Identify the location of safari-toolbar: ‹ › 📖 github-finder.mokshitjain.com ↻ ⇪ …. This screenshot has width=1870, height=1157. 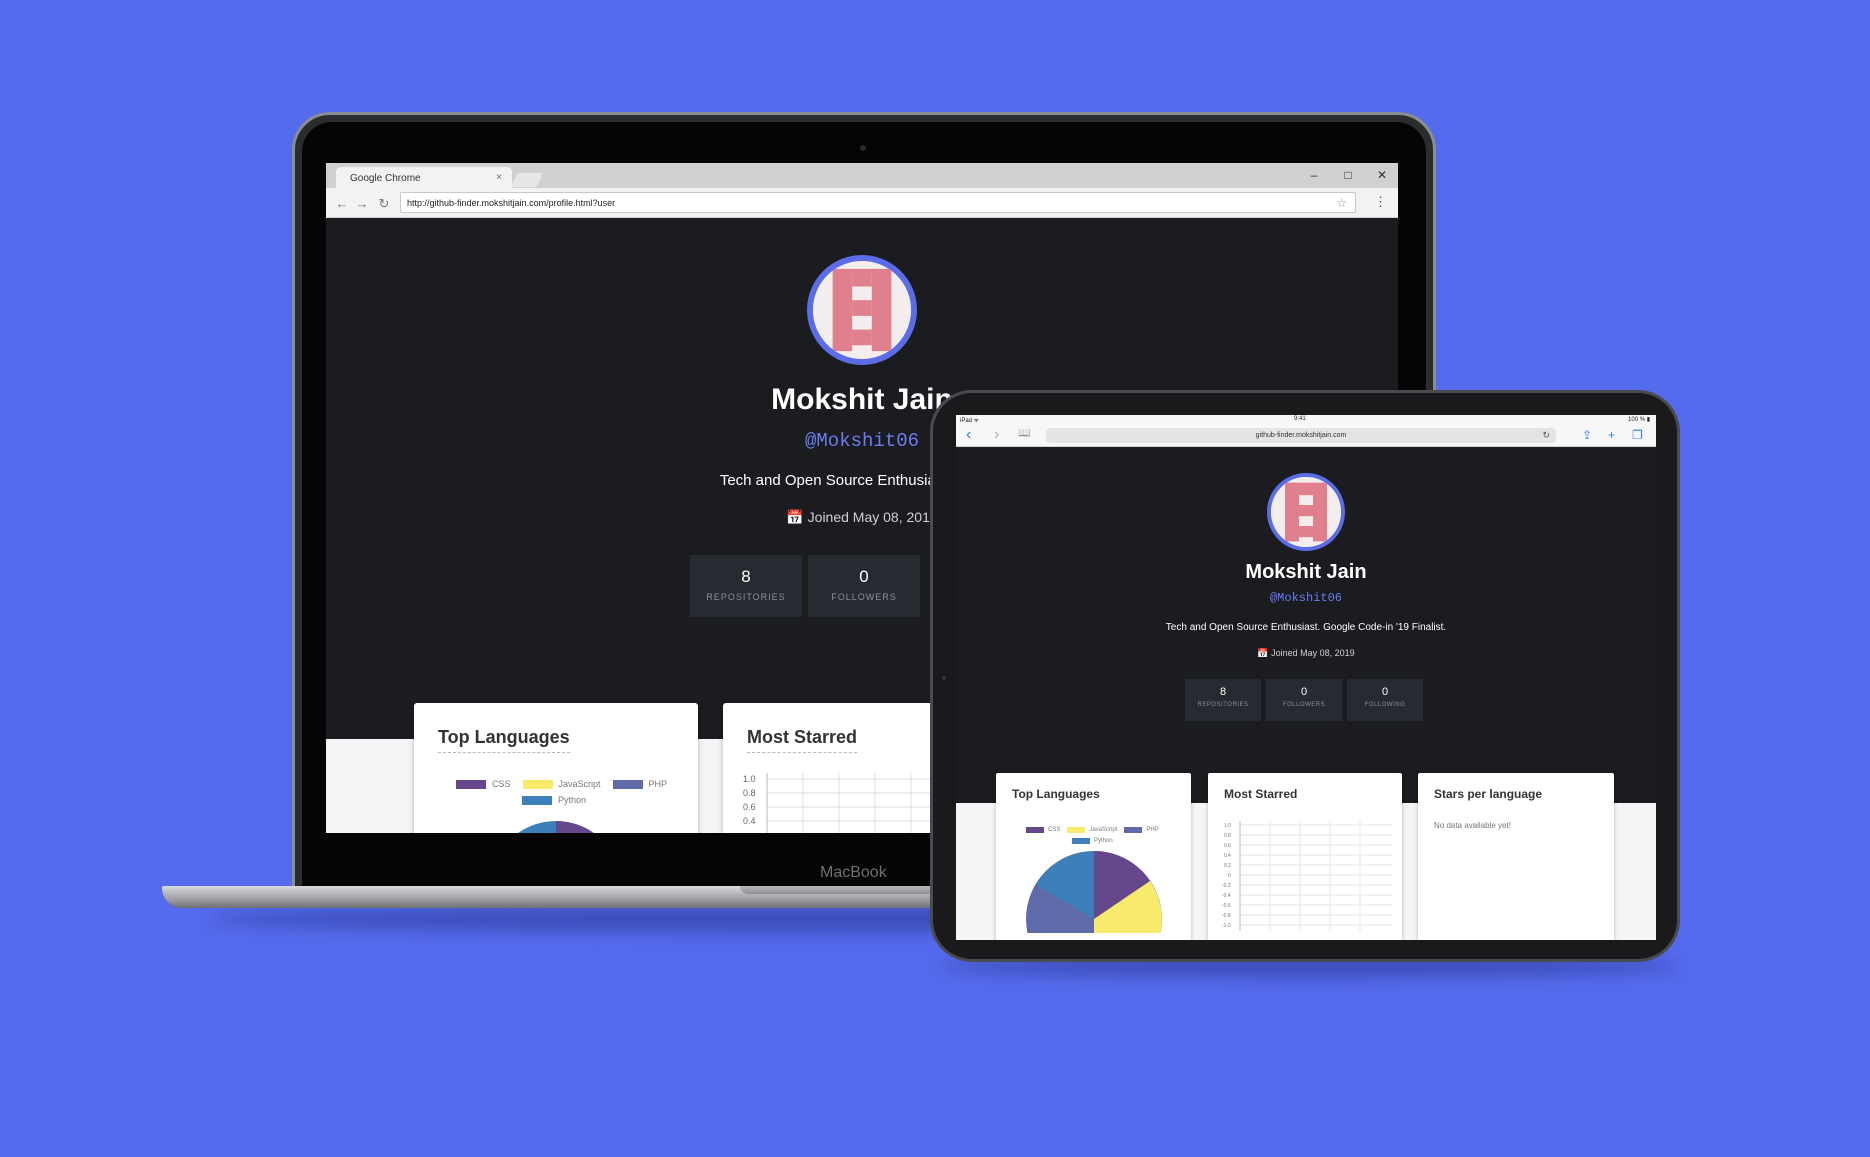
(1306, 436).